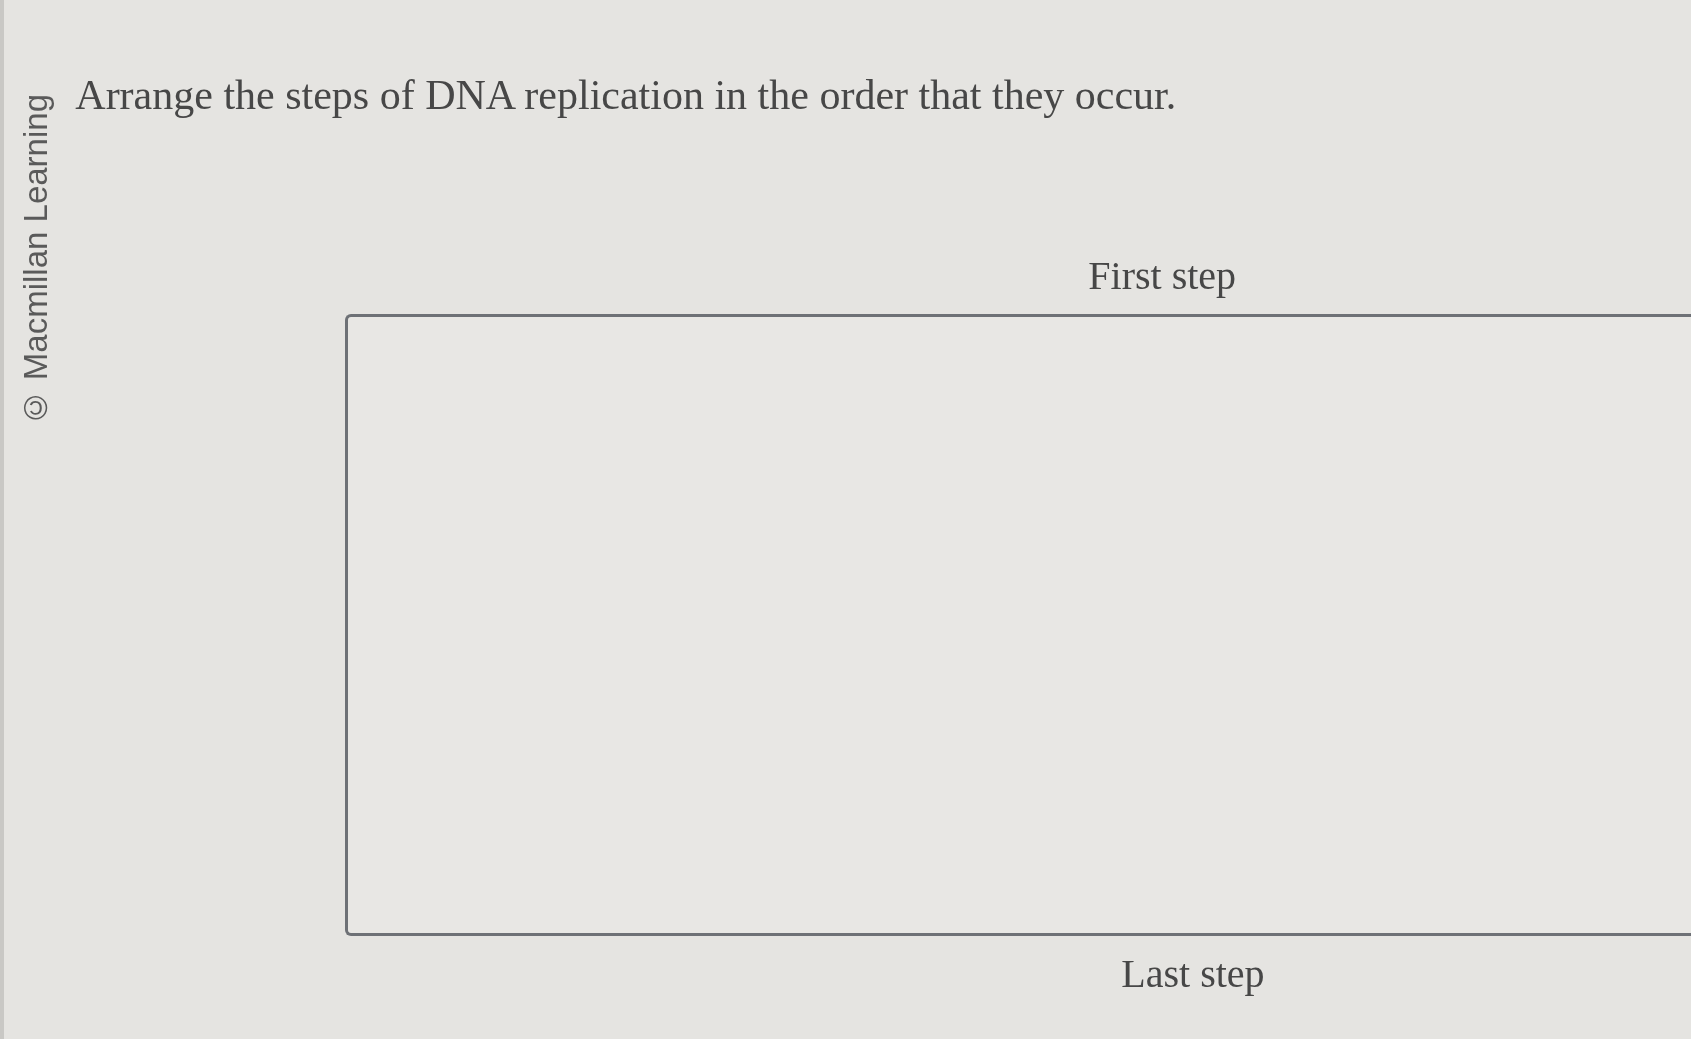  What do you see at coordinates (626, 95) in the screenshot?
I see `question-text: Arrange the steps of DNA replication in the order that they occur.` at bounding box center [626, 95].